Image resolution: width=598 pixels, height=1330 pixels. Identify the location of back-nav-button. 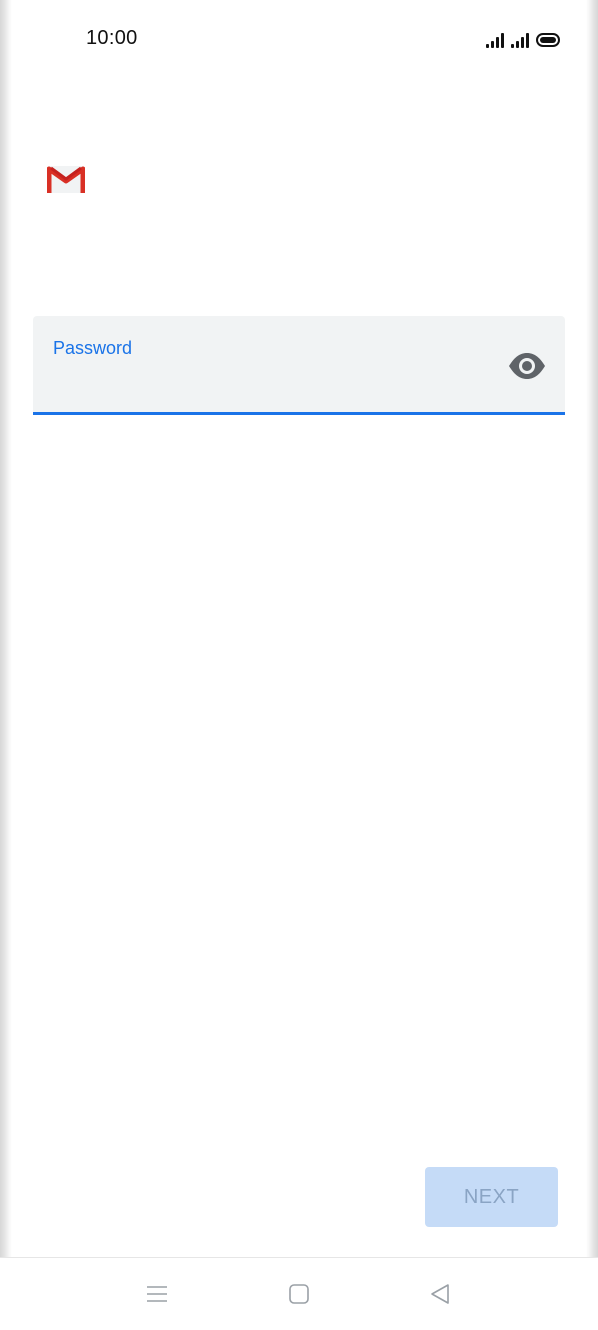
(440, 1294).